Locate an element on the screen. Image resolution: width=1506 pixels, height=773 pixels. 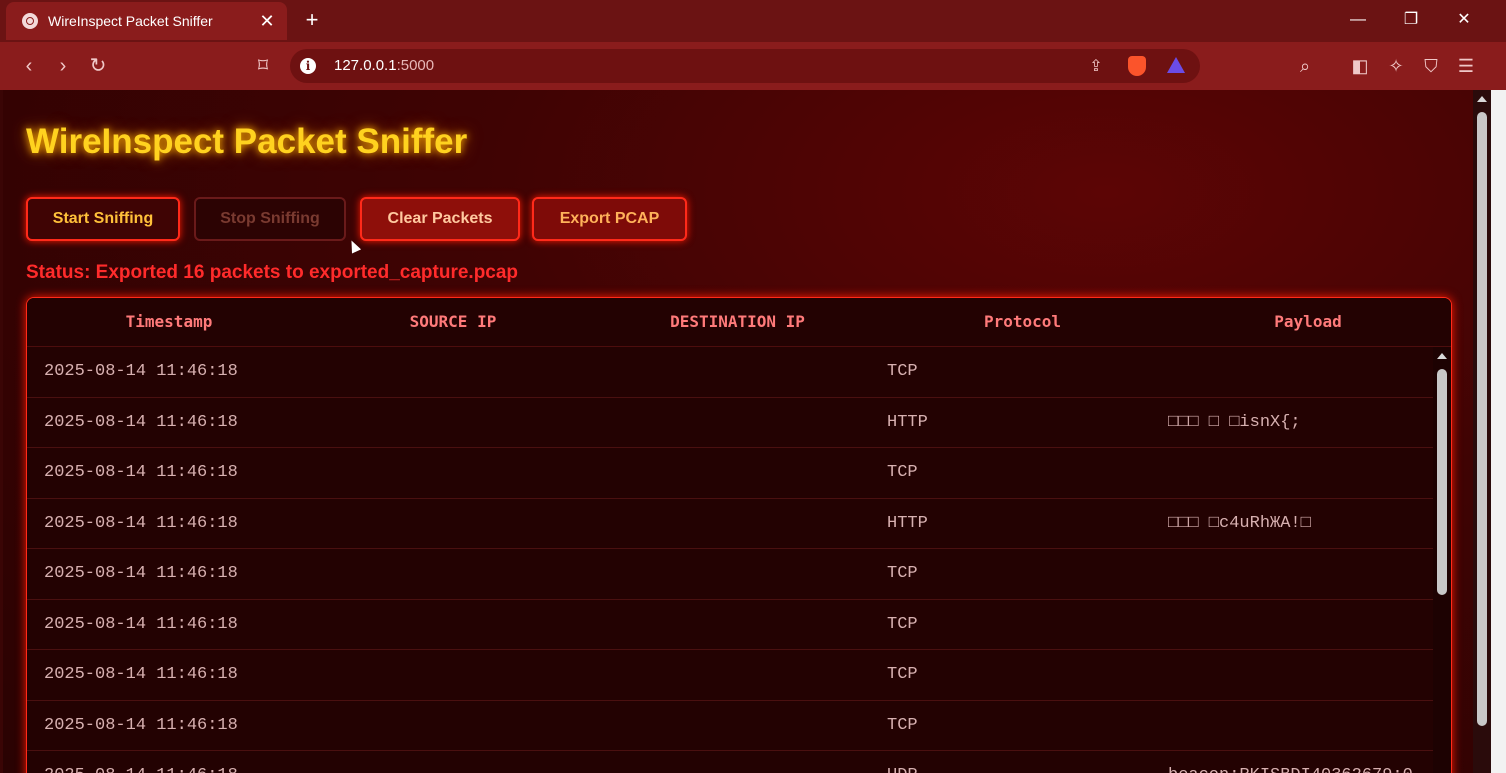
site-info-icon: i is located at coordinates (308, 66).